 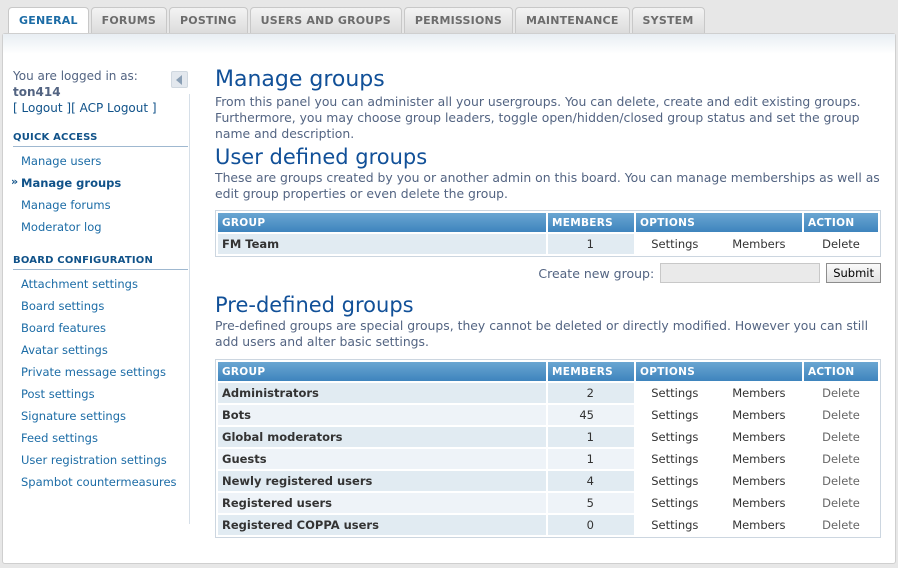 What do you see at coordinates (100, 139) in the screenshot?
I see `quick-access-title: QUICK ACCESS` at bounding box center [100, 139].